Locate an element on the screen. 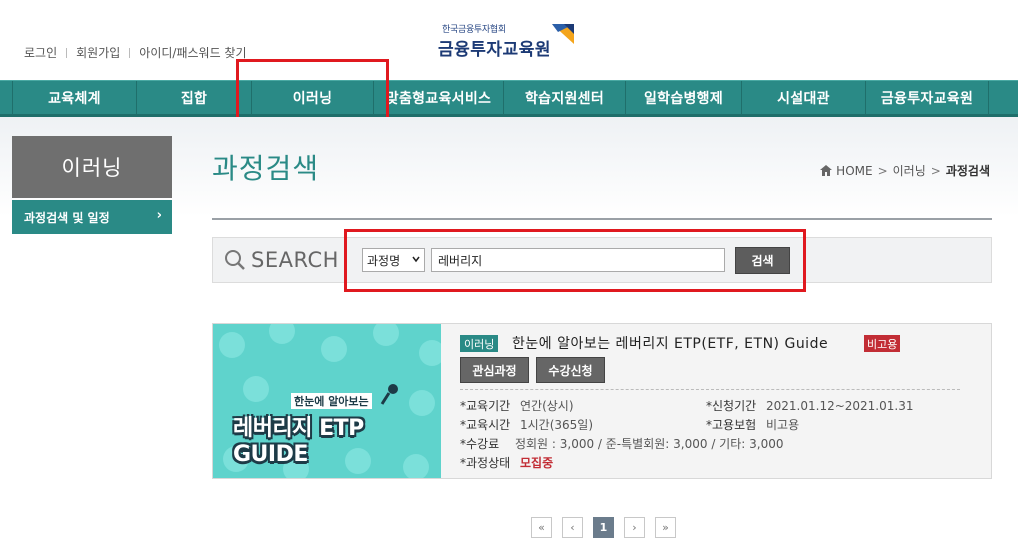  info-divider is located at coordinates (710, 389).